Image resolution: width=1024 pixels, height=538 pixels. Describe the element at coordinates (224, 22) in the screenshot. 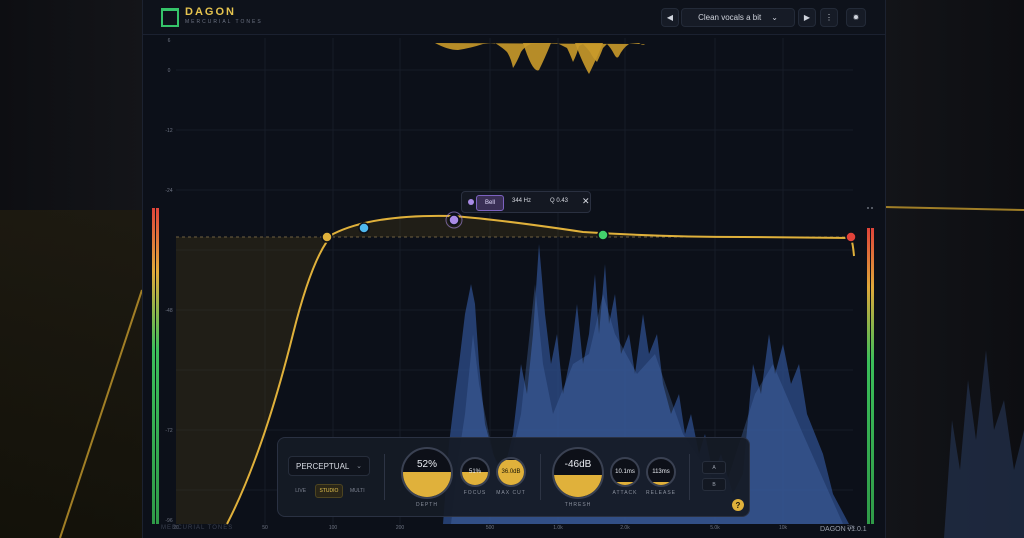

I see `app-subtitle: MERCURIAL TONES` at that location.